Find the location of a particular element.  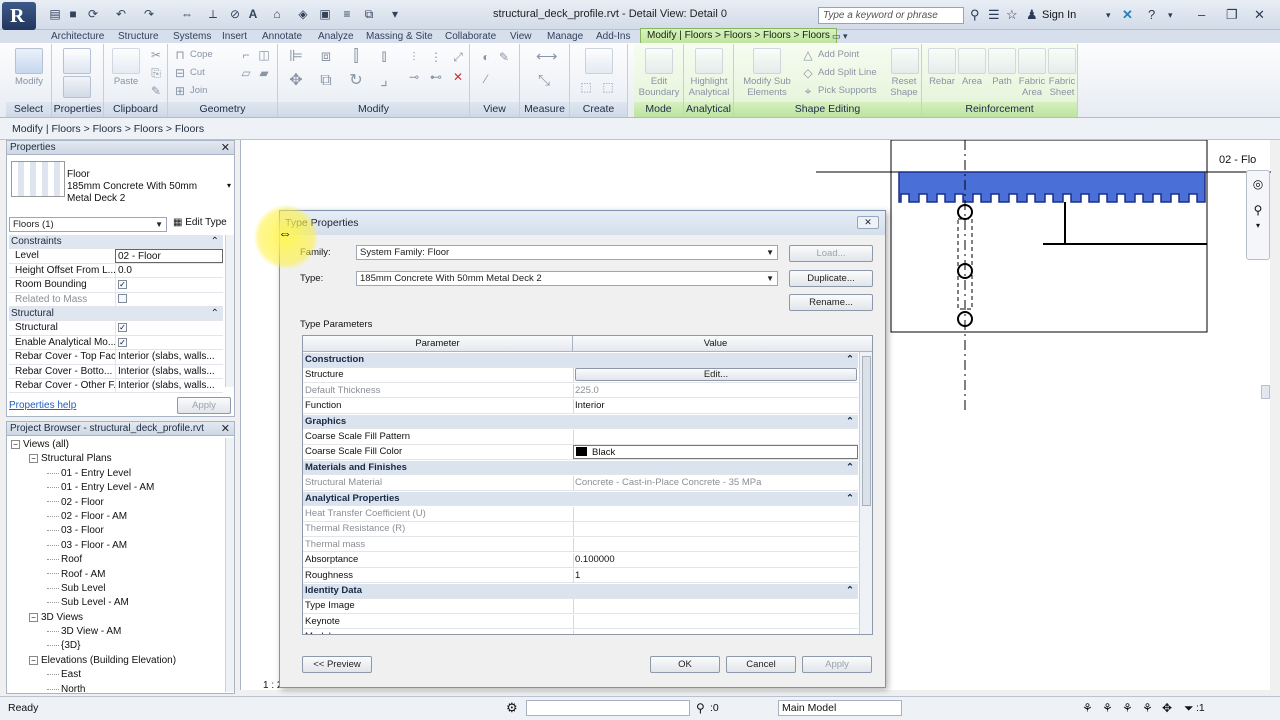

browser-item: − Structural Plans is located at coordinates (117, 459).